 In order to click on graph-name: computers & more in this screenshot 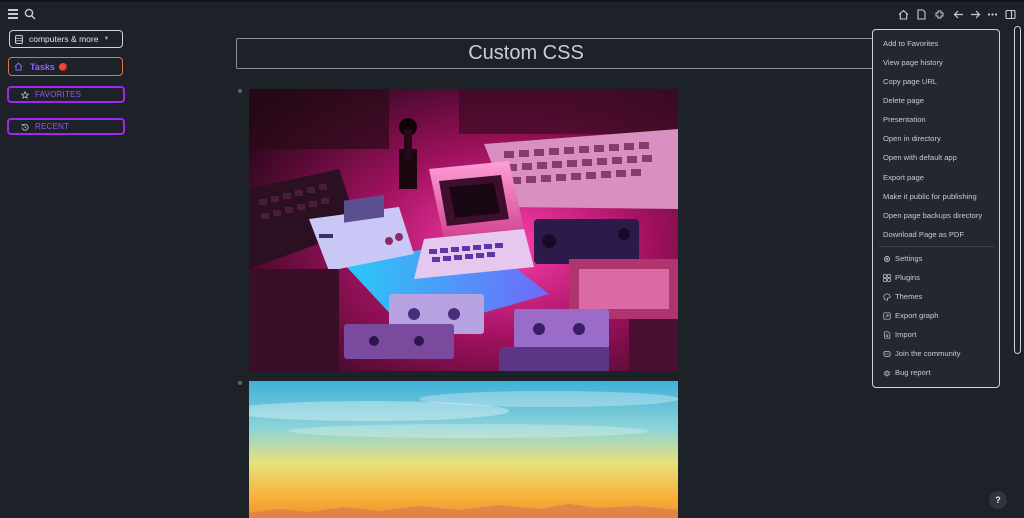, I will do `click(64, 39)`.